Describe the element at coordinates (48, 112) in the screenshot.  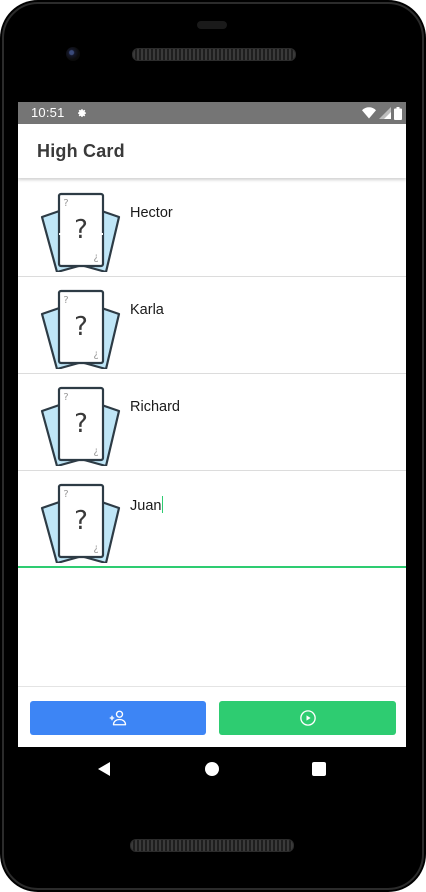
I see `status-time: 10:51` at that location.